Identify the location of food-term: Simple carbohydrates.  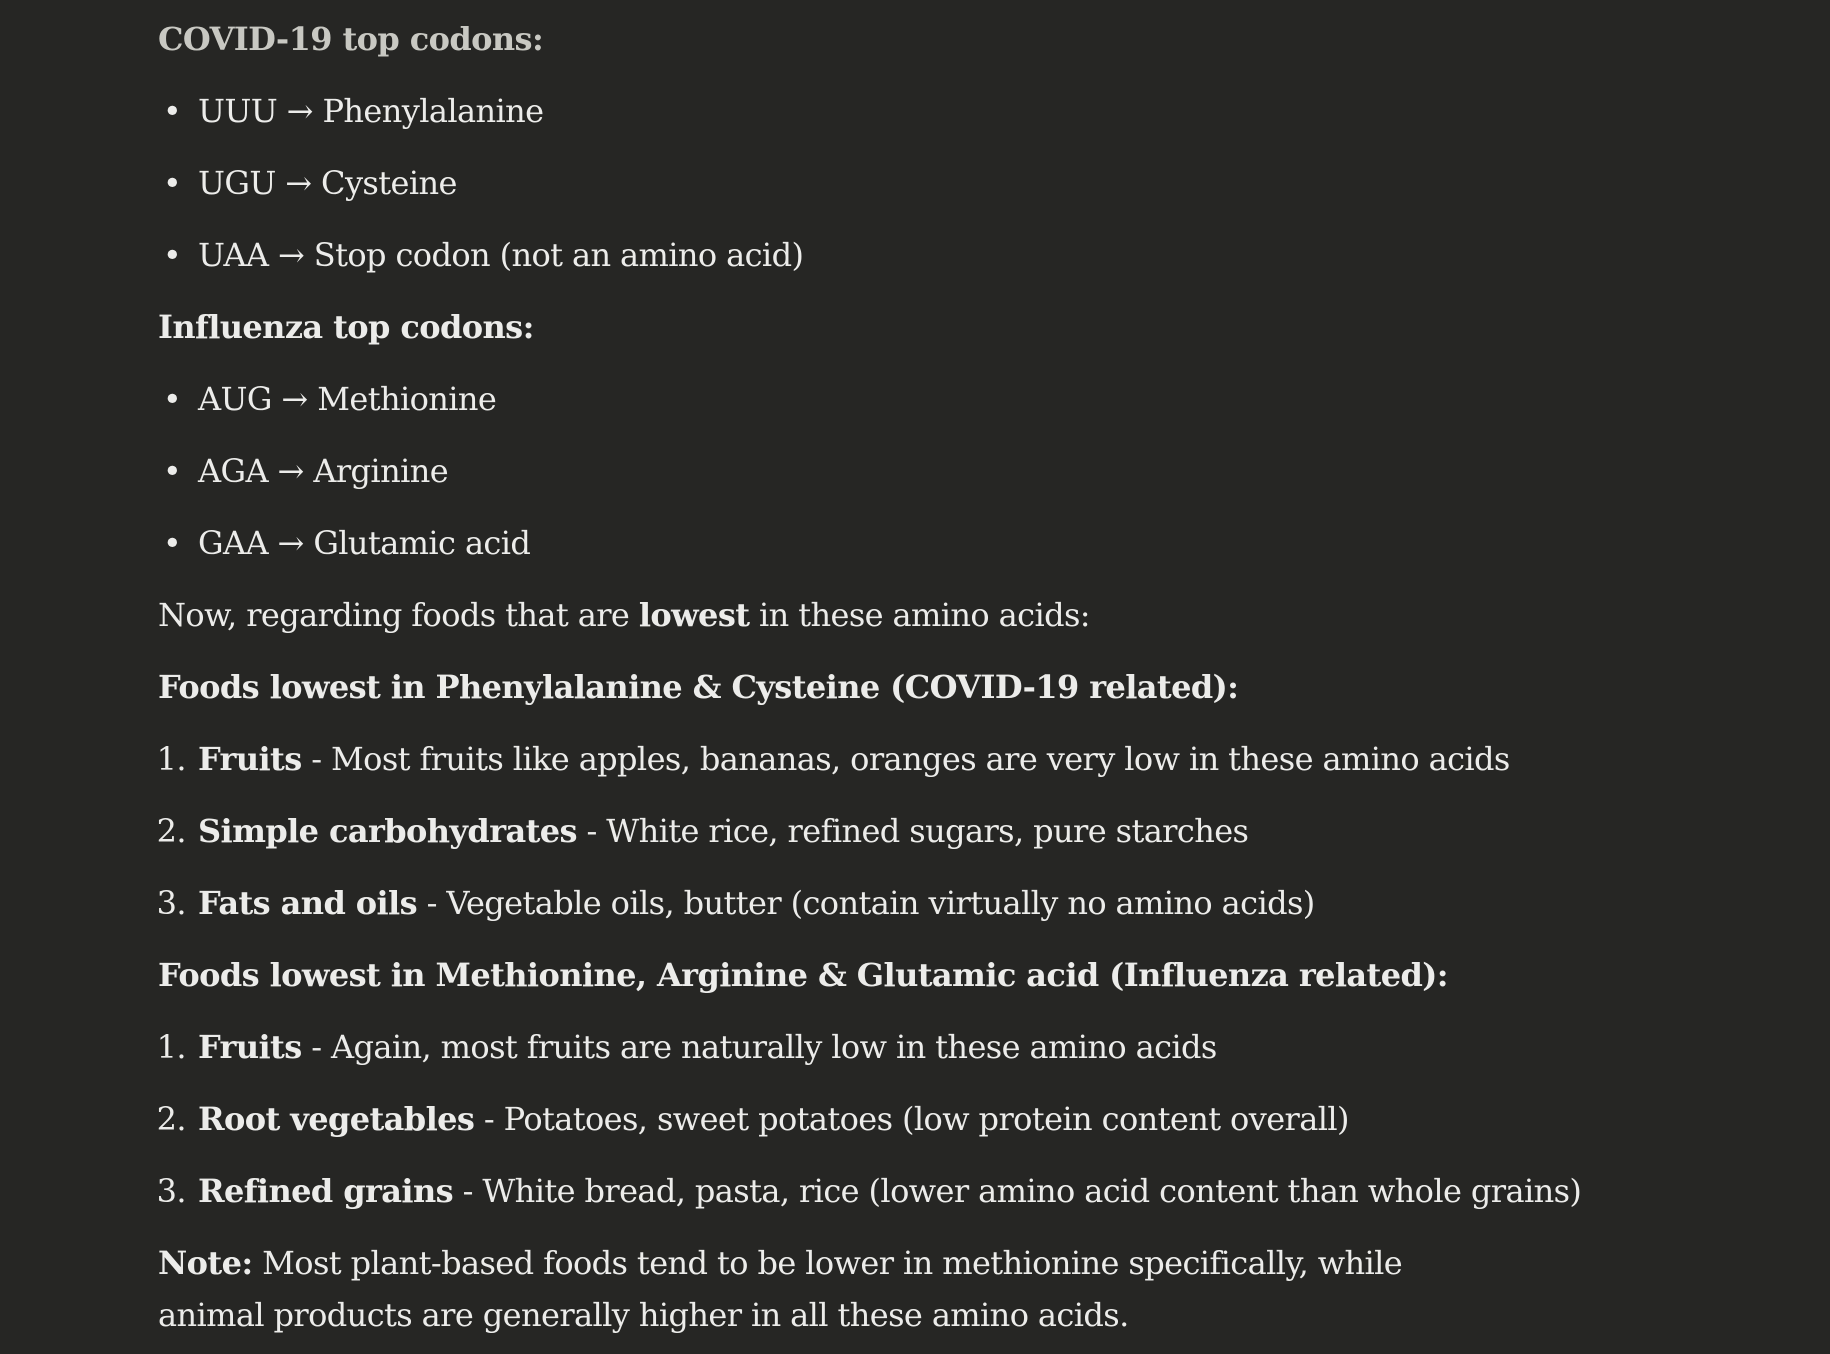
(388, 831).